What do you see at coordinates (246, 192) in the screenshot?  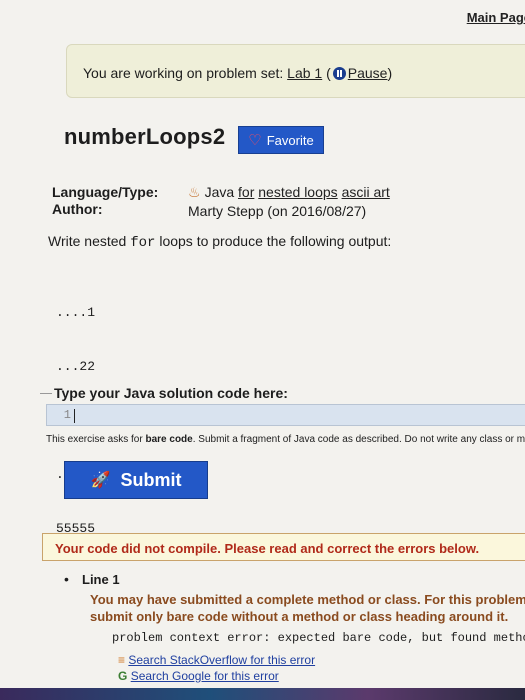 I see `topic-for-link: for` at bounding box center [246, 192].